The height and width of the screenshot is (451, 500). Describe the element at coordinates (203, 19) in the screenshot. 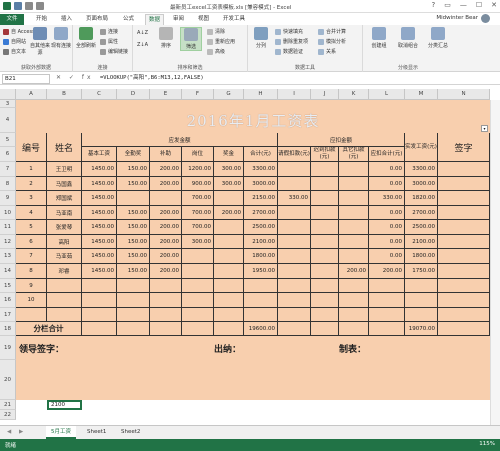

I see `tab-view: 视图` at that location.